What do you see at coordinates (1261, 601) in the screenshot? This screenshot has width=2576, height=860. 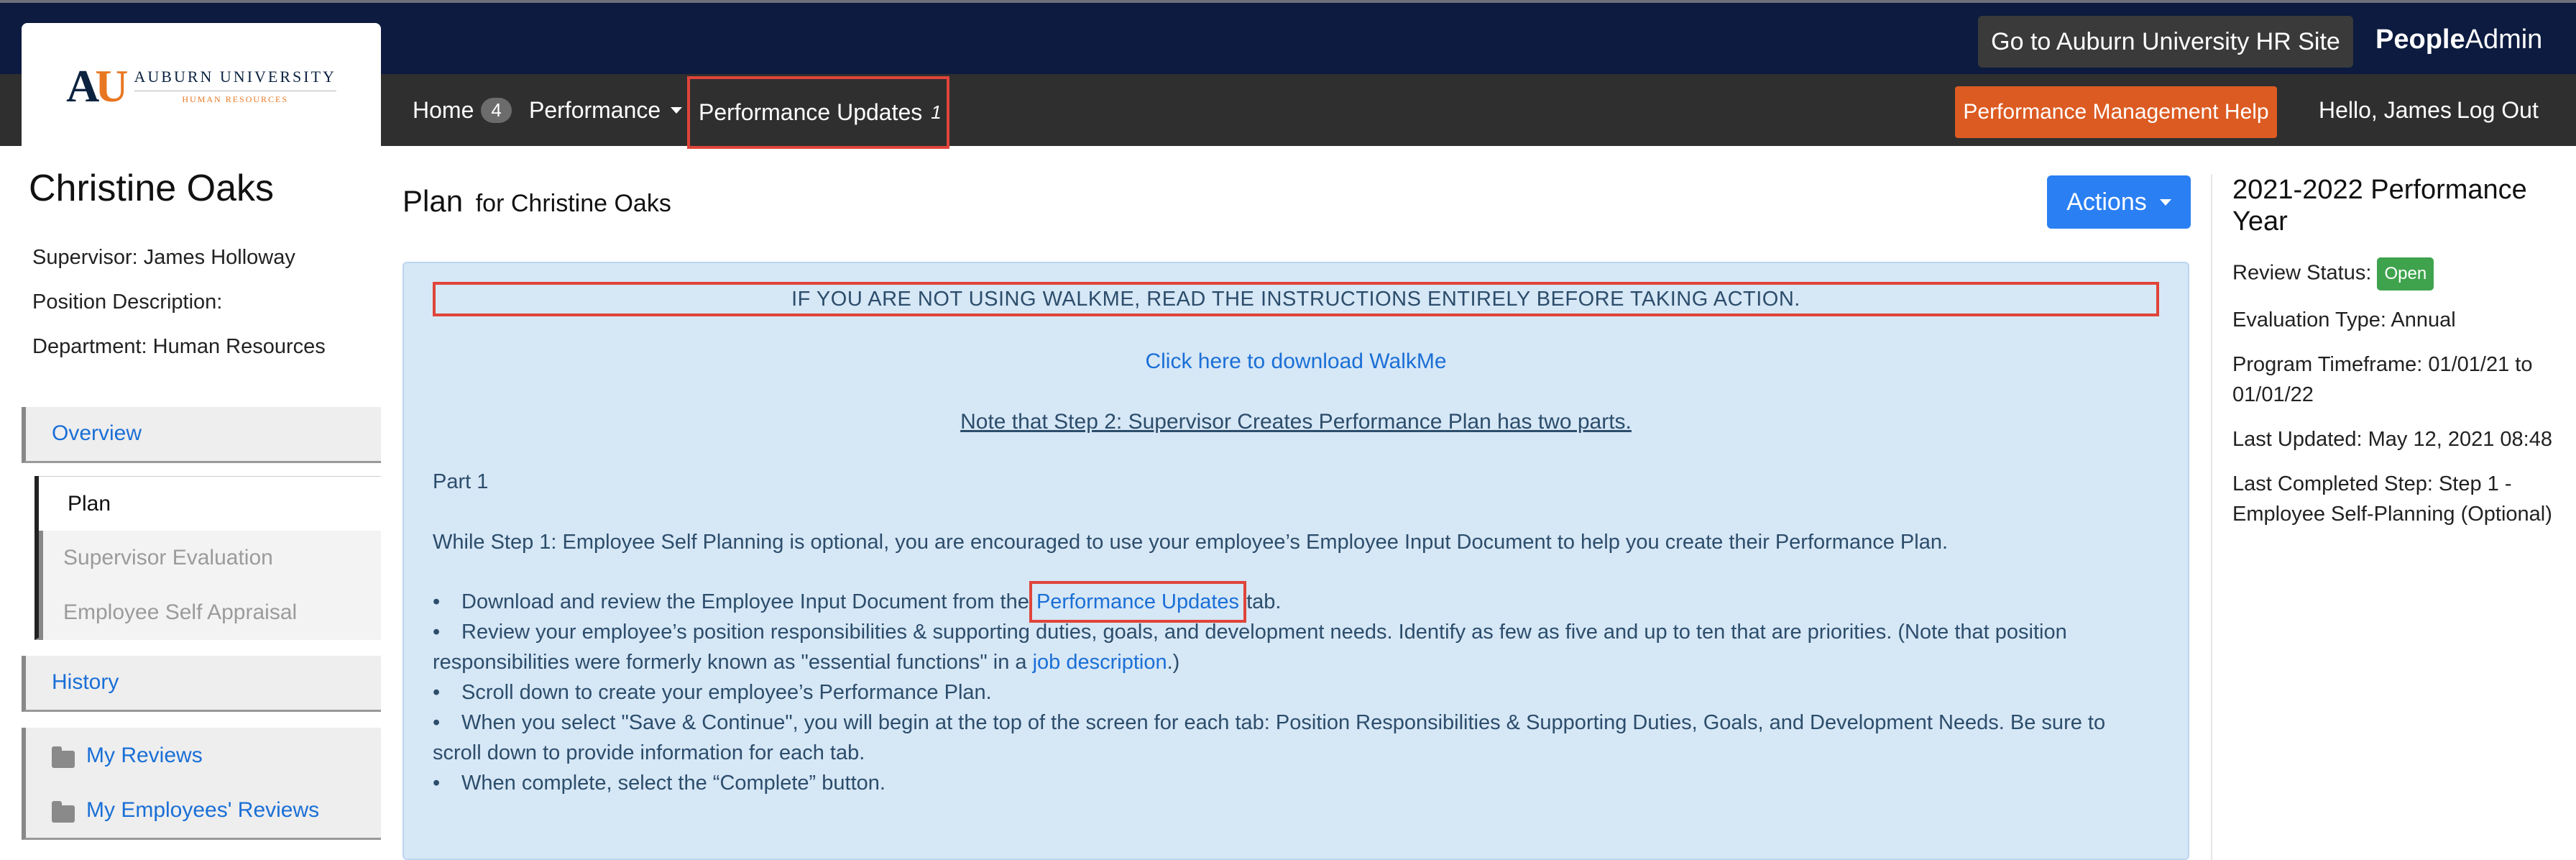 I see `b1-post: tab.` at bounding box center [1261, 601].